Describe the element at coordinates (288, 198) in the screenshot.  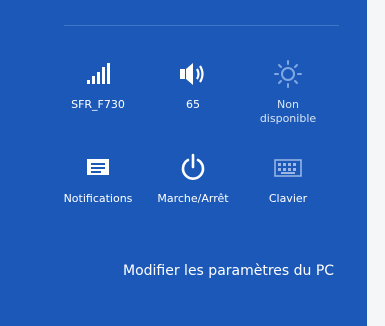
I see `keyboard-label: Clavier` at that location.